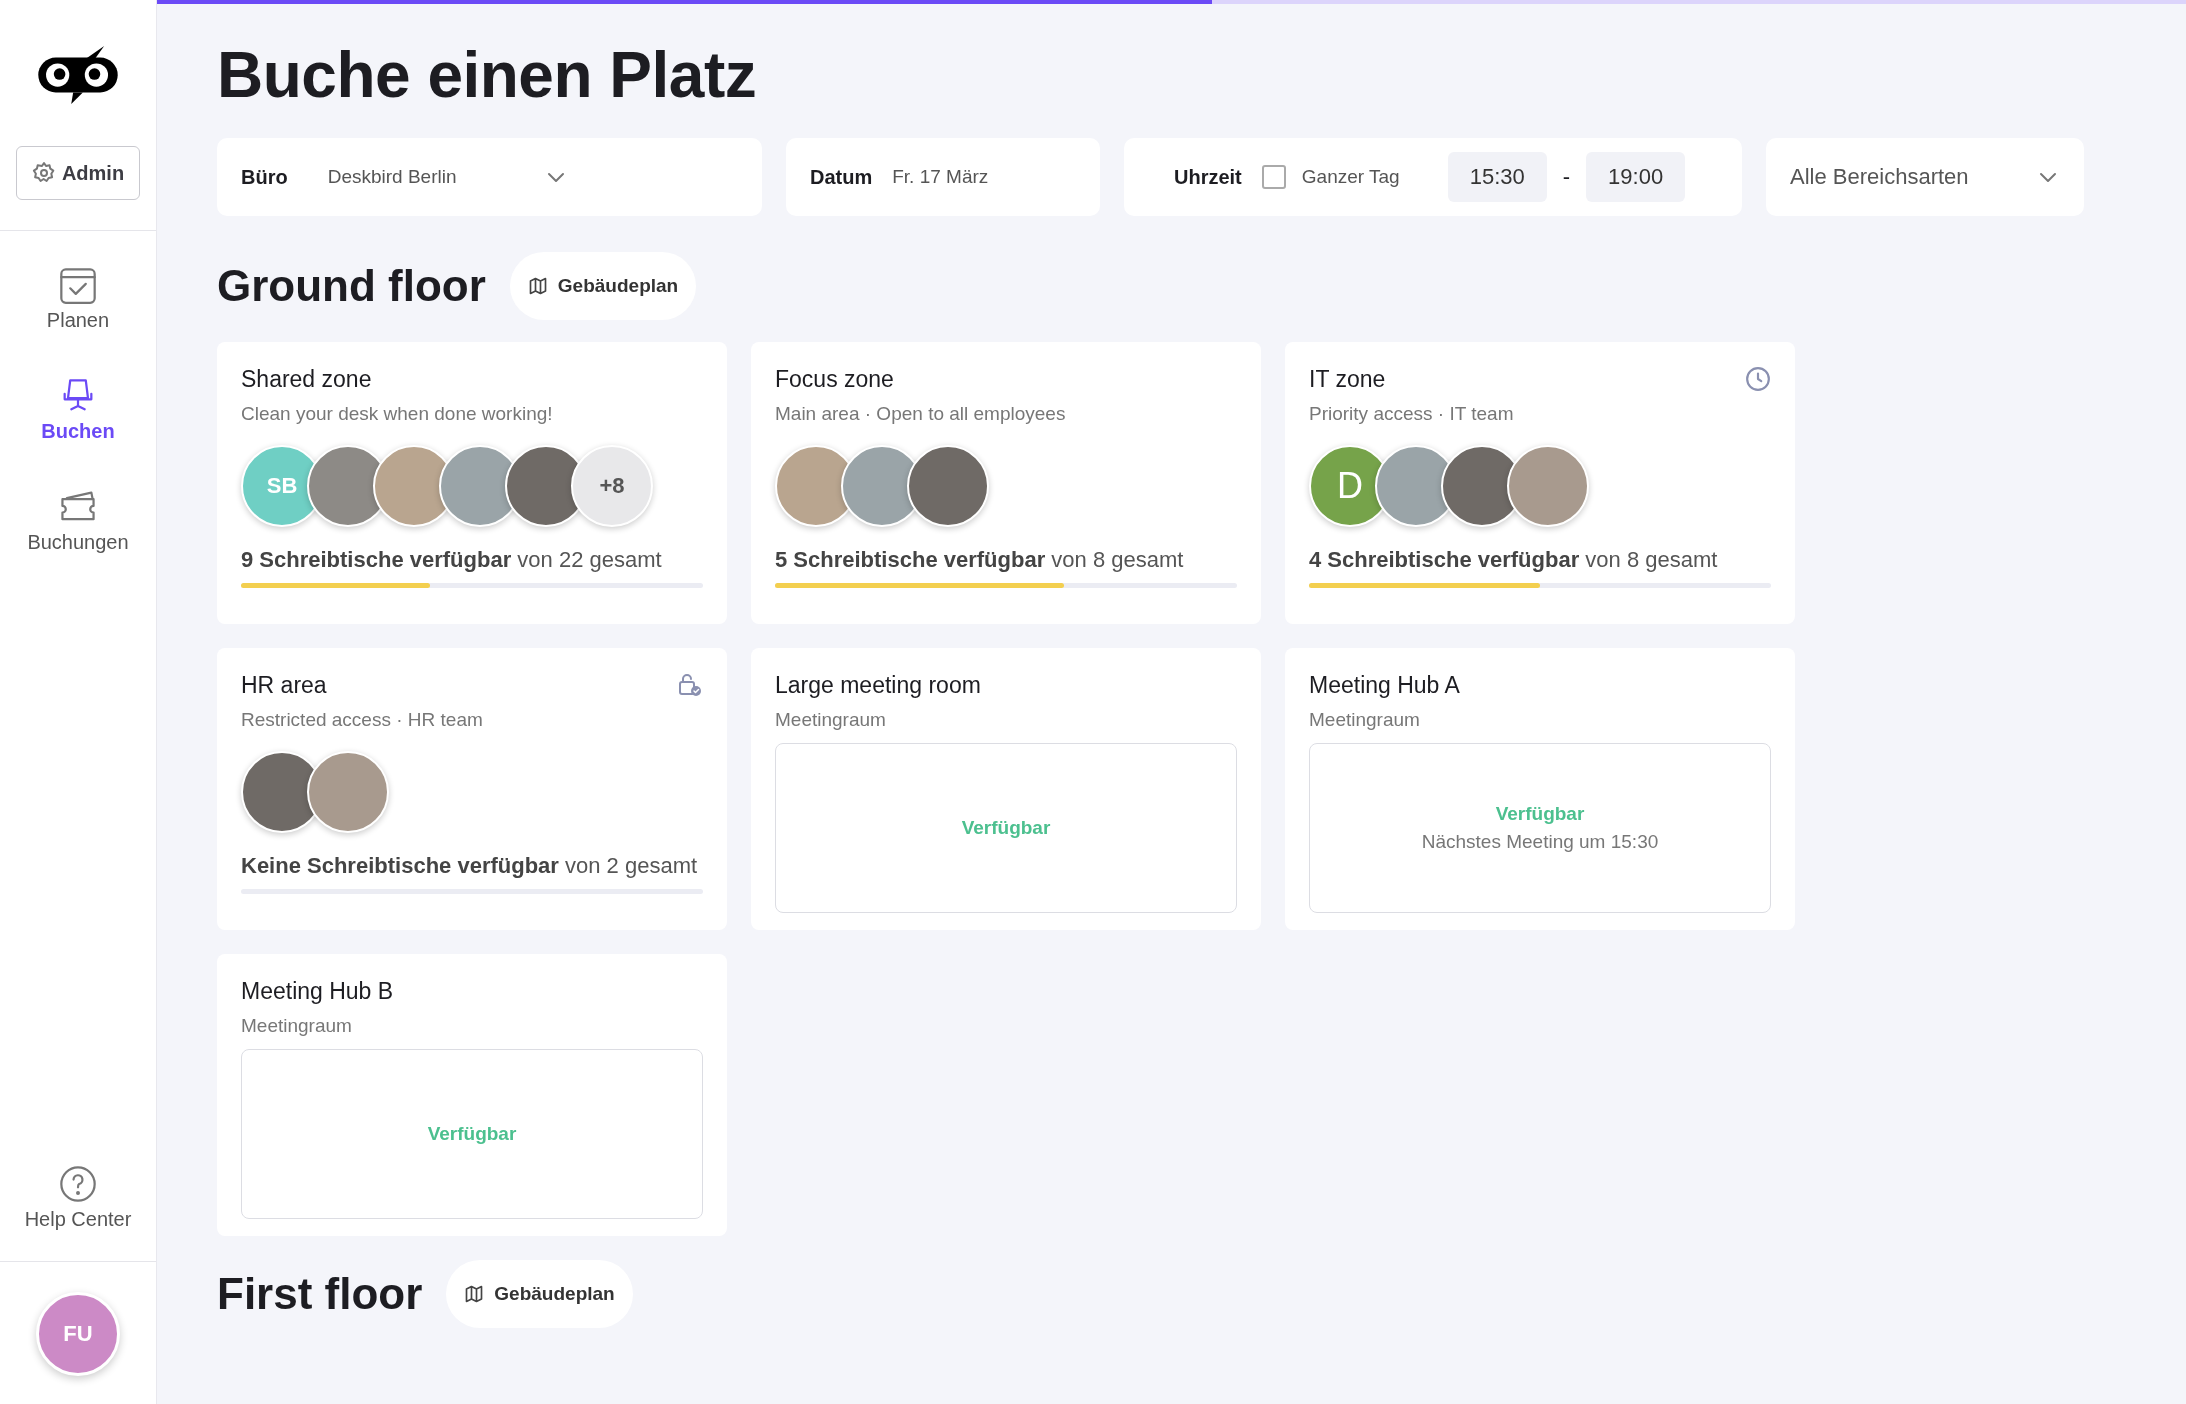 The height and width of the screenshot is (1404, 2186). I want to click on nav-item: Planen, so click(78, 298).